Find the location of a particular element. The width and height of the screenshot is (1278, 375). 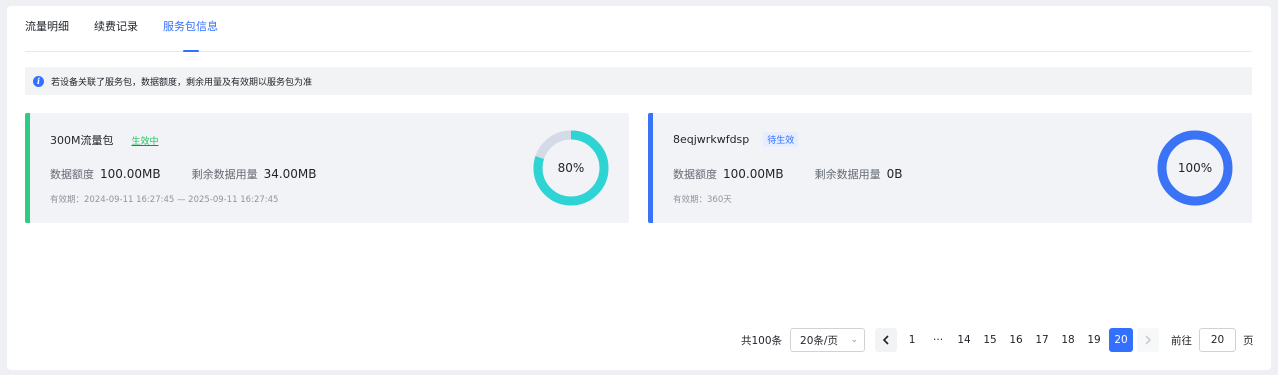

page-size-value: 20条/页 is located at coordinates (819, 340).